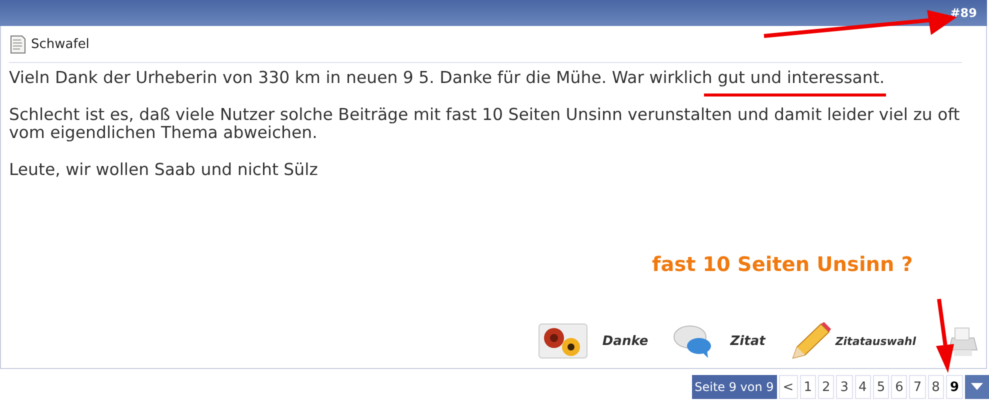 The image size is (989, 407). What do you see at coordinates (881, 387) in the screenshot?
I see `page-link: 5` at bounding box center [881, 387].